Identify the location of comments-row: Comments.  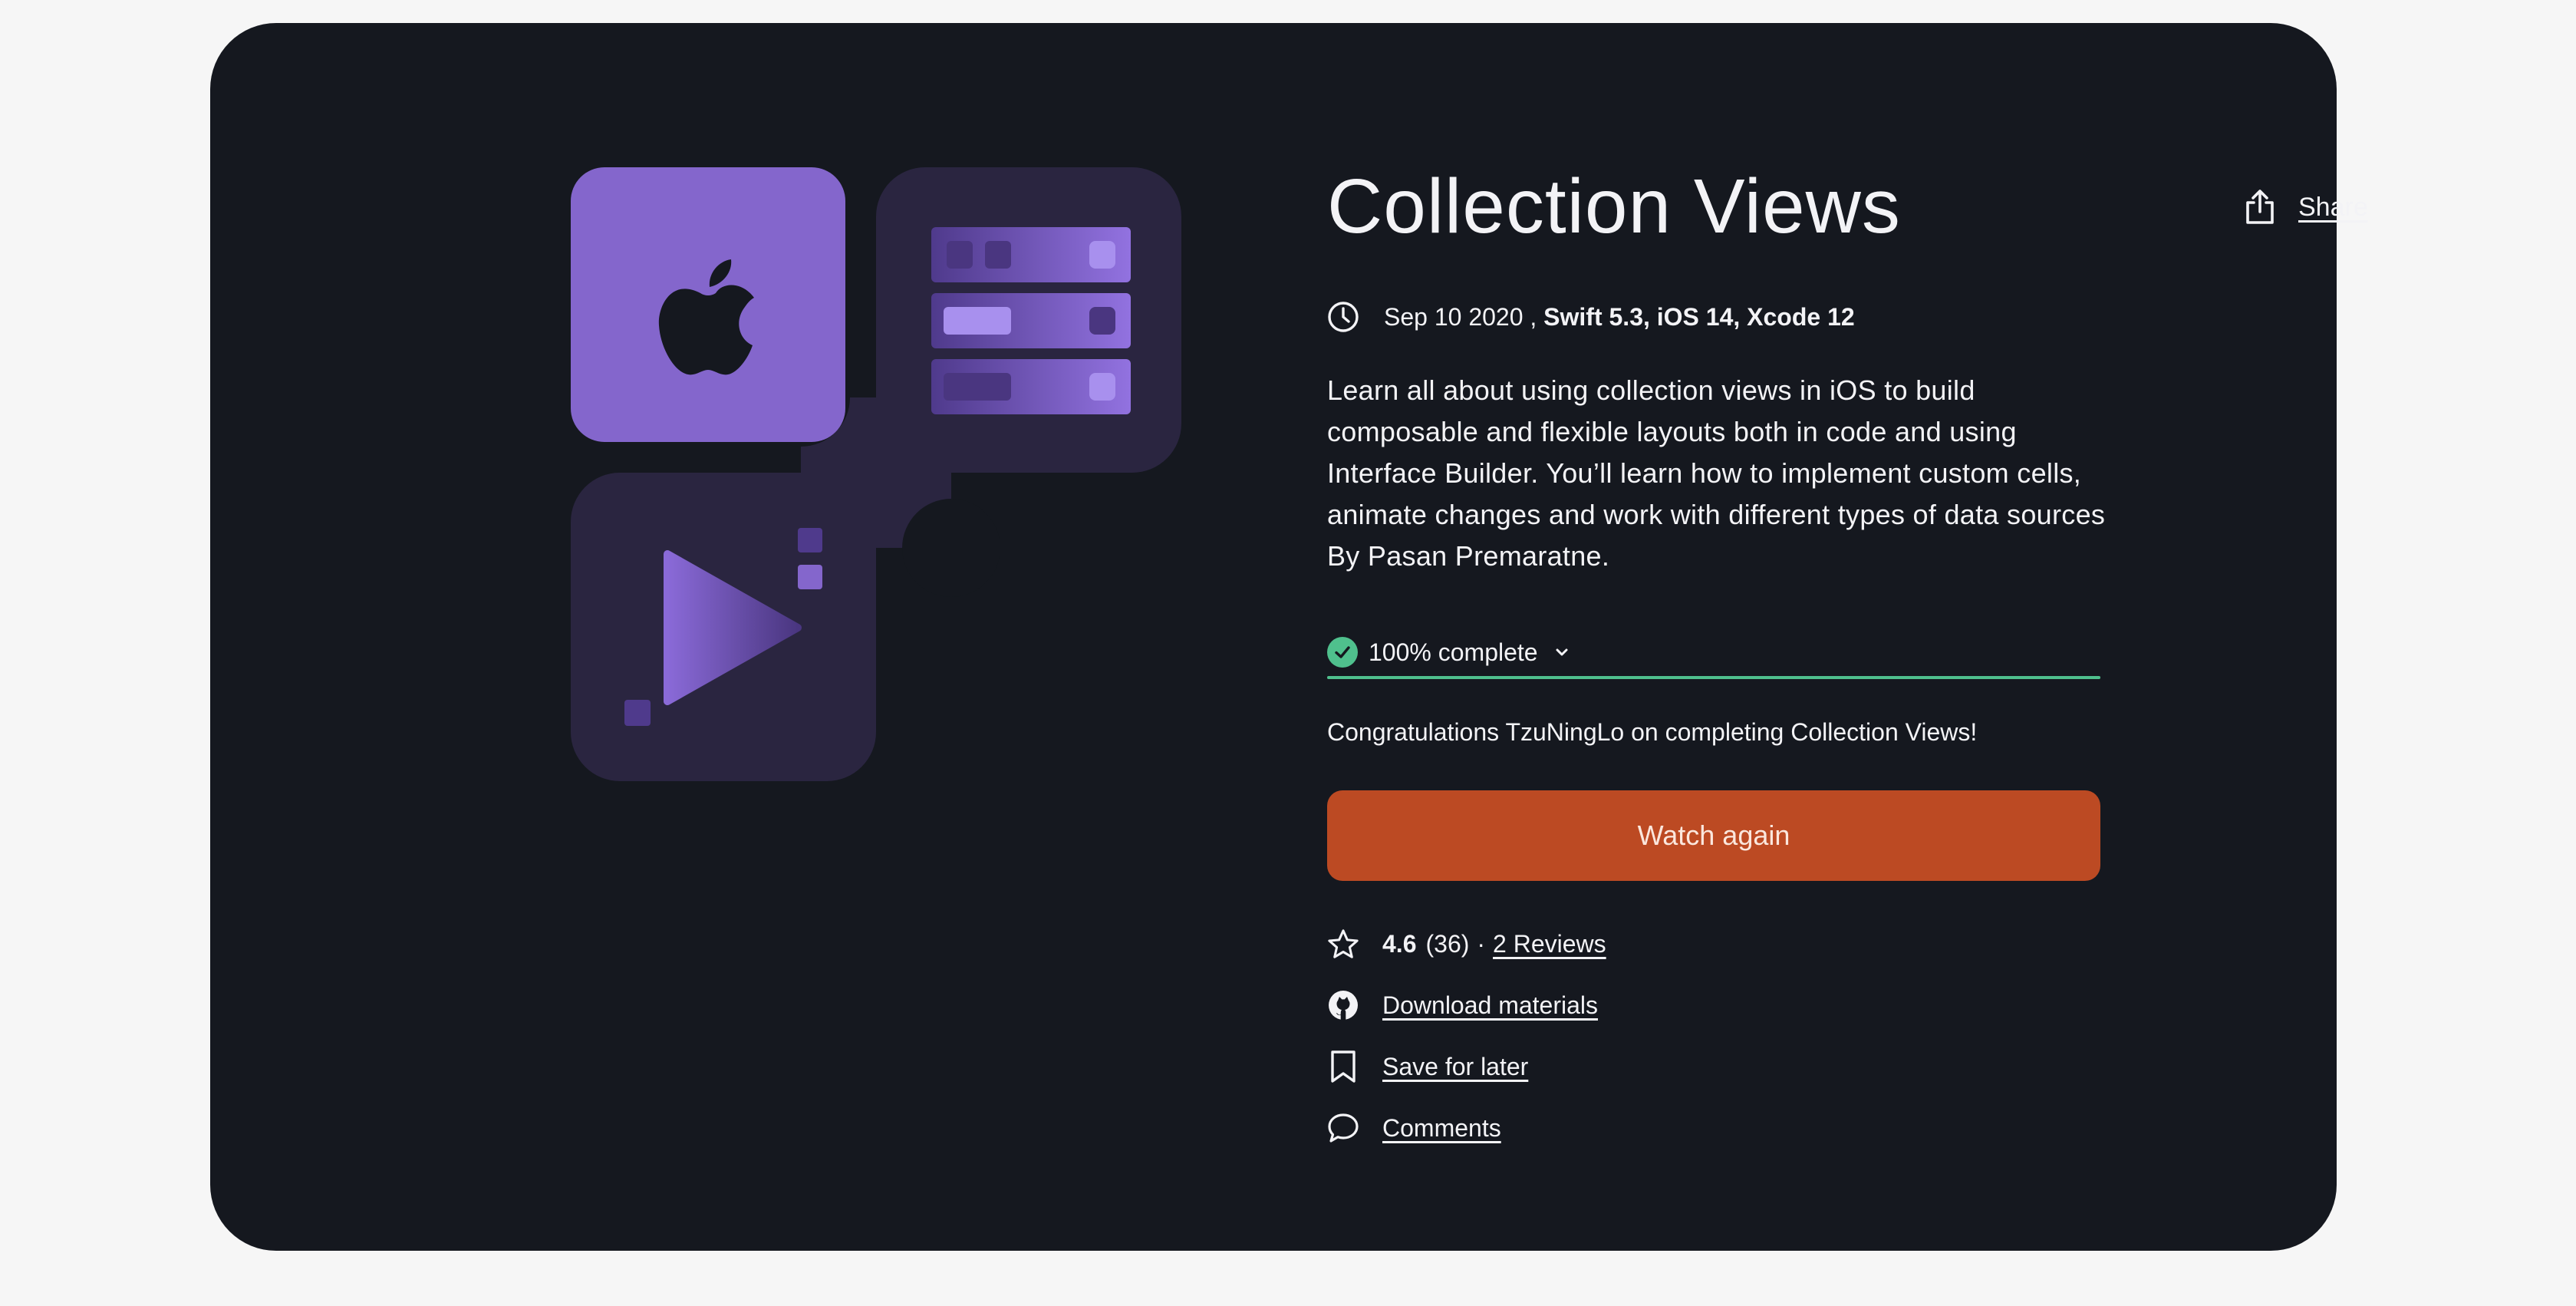
(1414, 1128).